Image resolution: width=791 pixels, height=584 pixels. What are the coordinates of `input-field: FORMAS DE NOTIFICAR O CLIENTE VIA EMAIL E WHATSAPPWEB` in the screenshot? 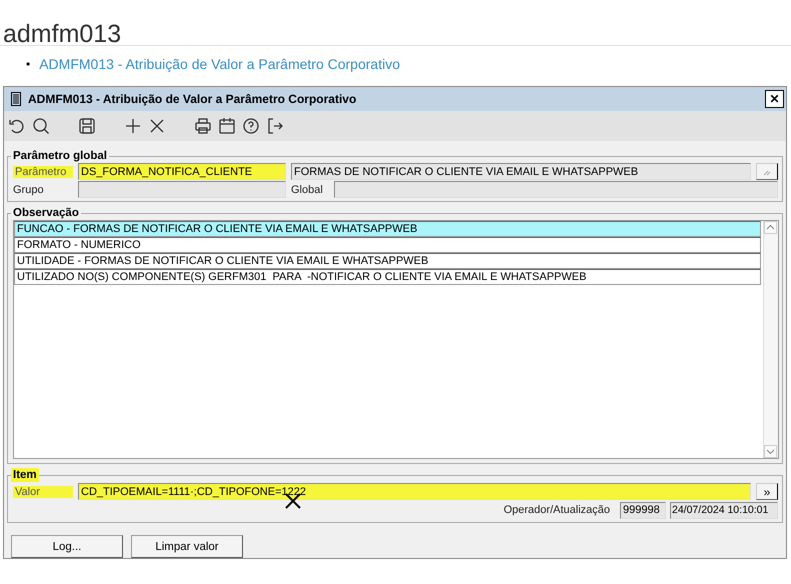 It's located at (521, 171).